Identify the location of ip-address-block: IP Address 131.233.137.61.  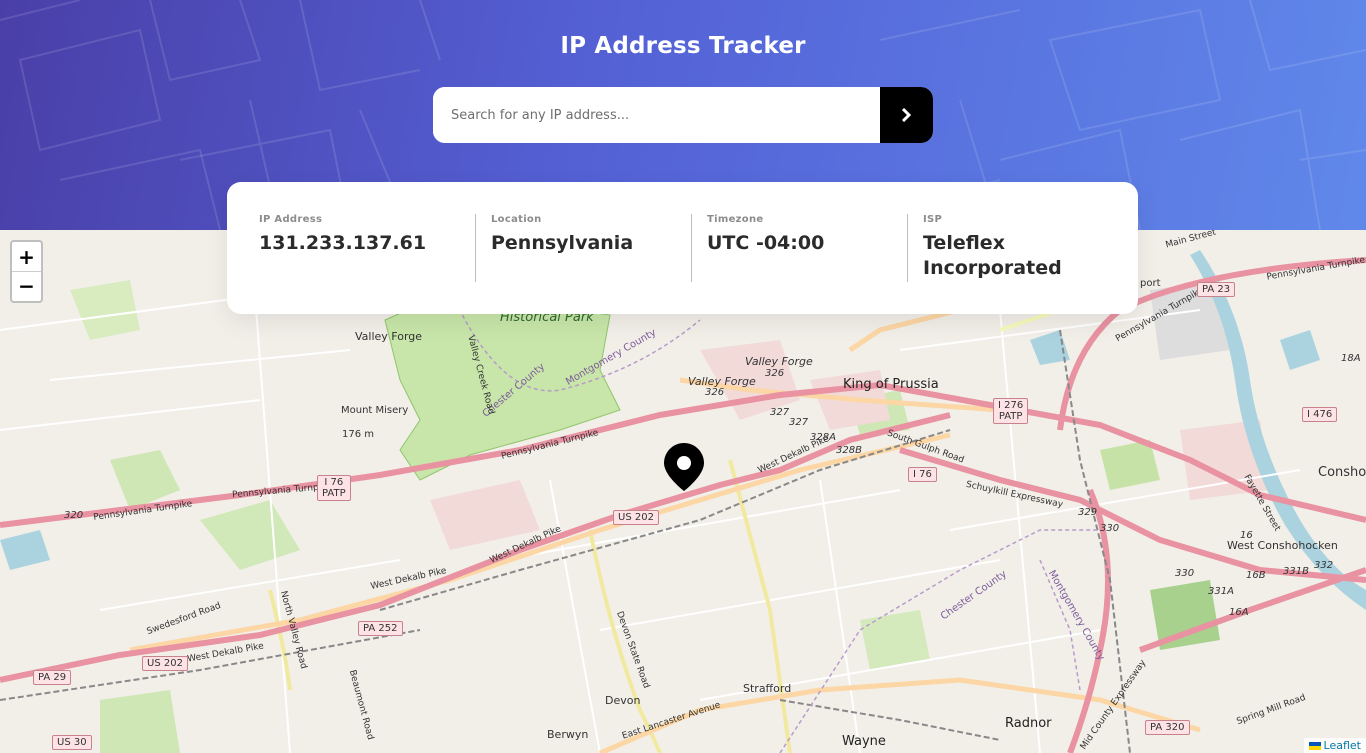
(367, 264).